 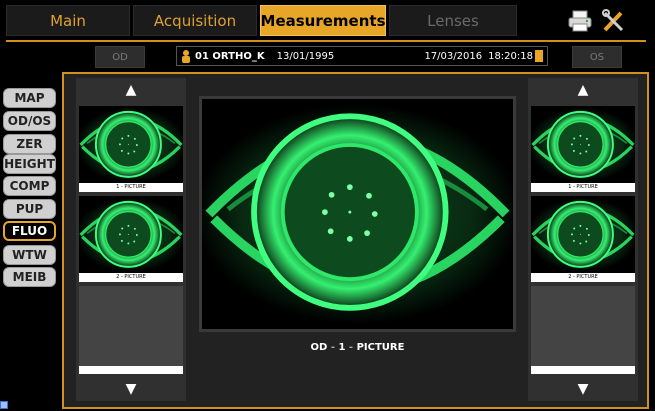 I want to click on side-zer: ZER, so click(x=29, y=144).